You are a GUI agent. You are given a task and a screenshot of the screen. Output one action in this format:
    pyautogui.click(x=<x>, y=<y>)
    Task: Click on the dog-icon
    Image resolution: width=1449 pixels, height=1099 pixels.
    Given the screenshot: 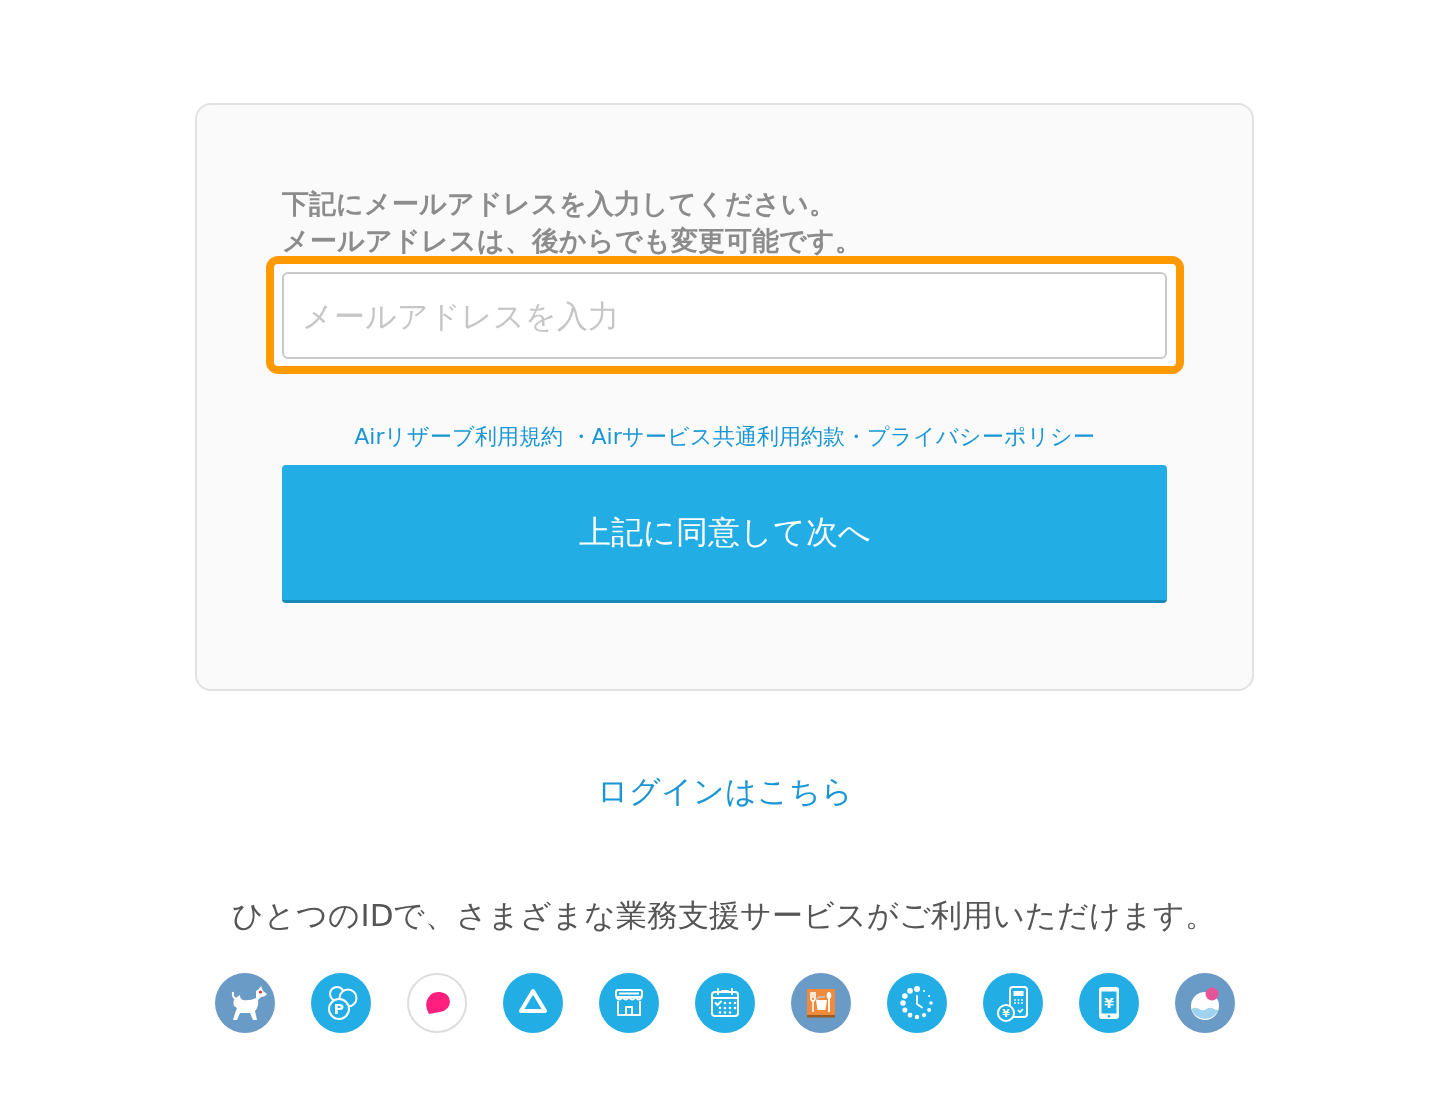 What is the action you would take?
    pyautogui.click(x=244, y=1003)
    